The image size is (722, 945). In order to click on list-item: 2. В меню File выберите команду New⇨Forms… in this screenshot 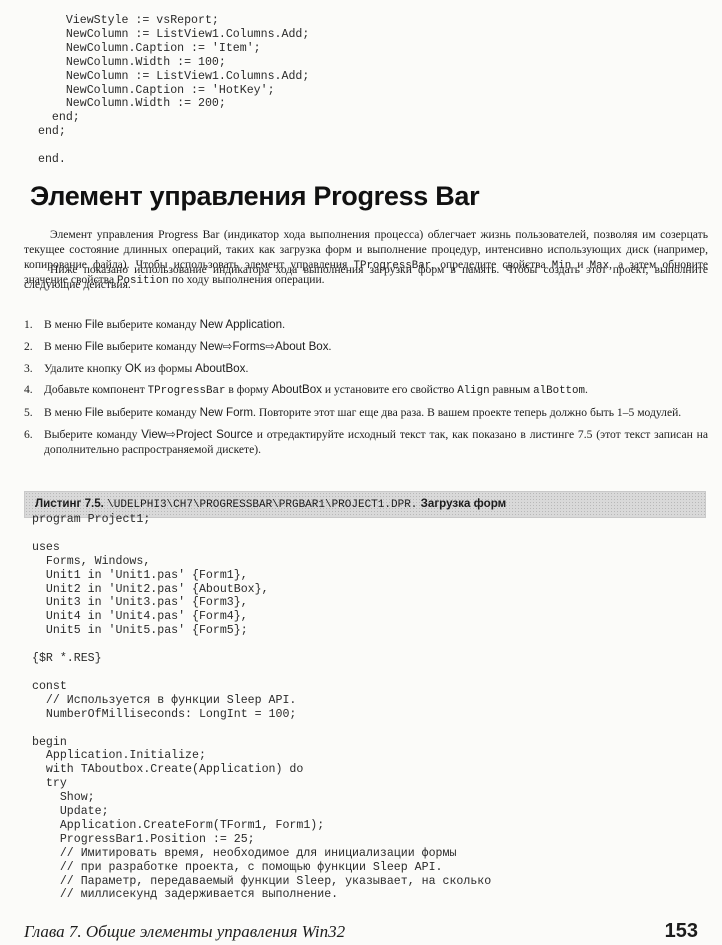, I will do `click(366, 347)`.